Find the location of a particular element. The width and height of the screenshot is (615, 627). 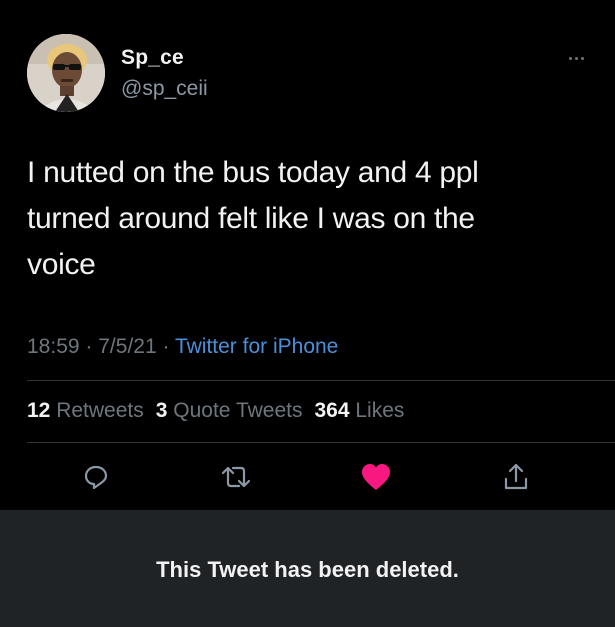

retweets-stat: 12 Retweets is located at coordinates (85, 410).